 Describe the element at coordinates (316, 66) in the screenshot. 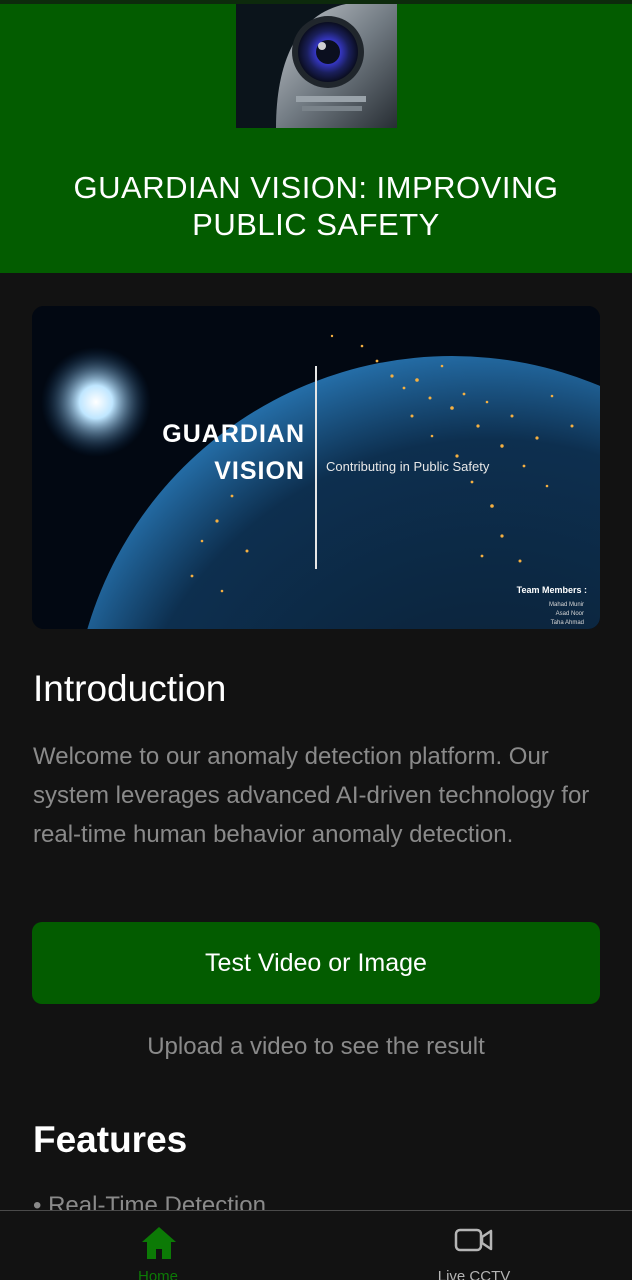

I see `robot-eye-logo` at that location.